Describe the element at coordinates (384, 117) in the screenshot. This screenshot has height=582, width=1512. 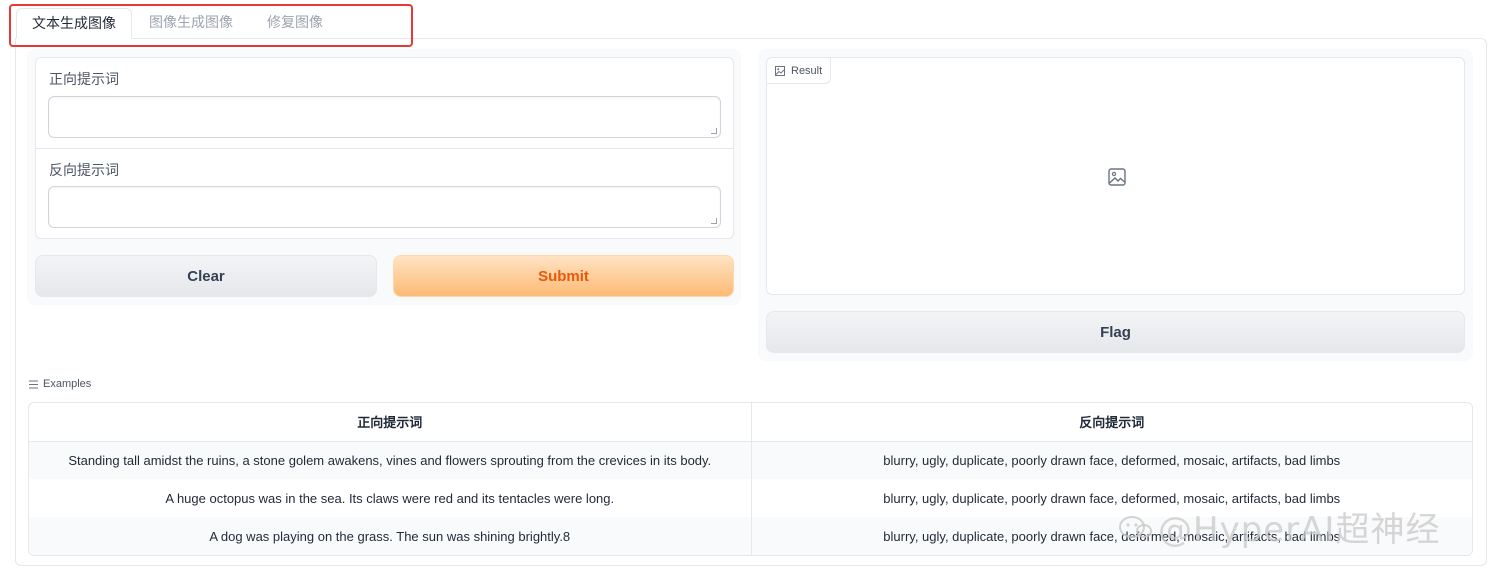
I see `positive-prompt-input` at that location.